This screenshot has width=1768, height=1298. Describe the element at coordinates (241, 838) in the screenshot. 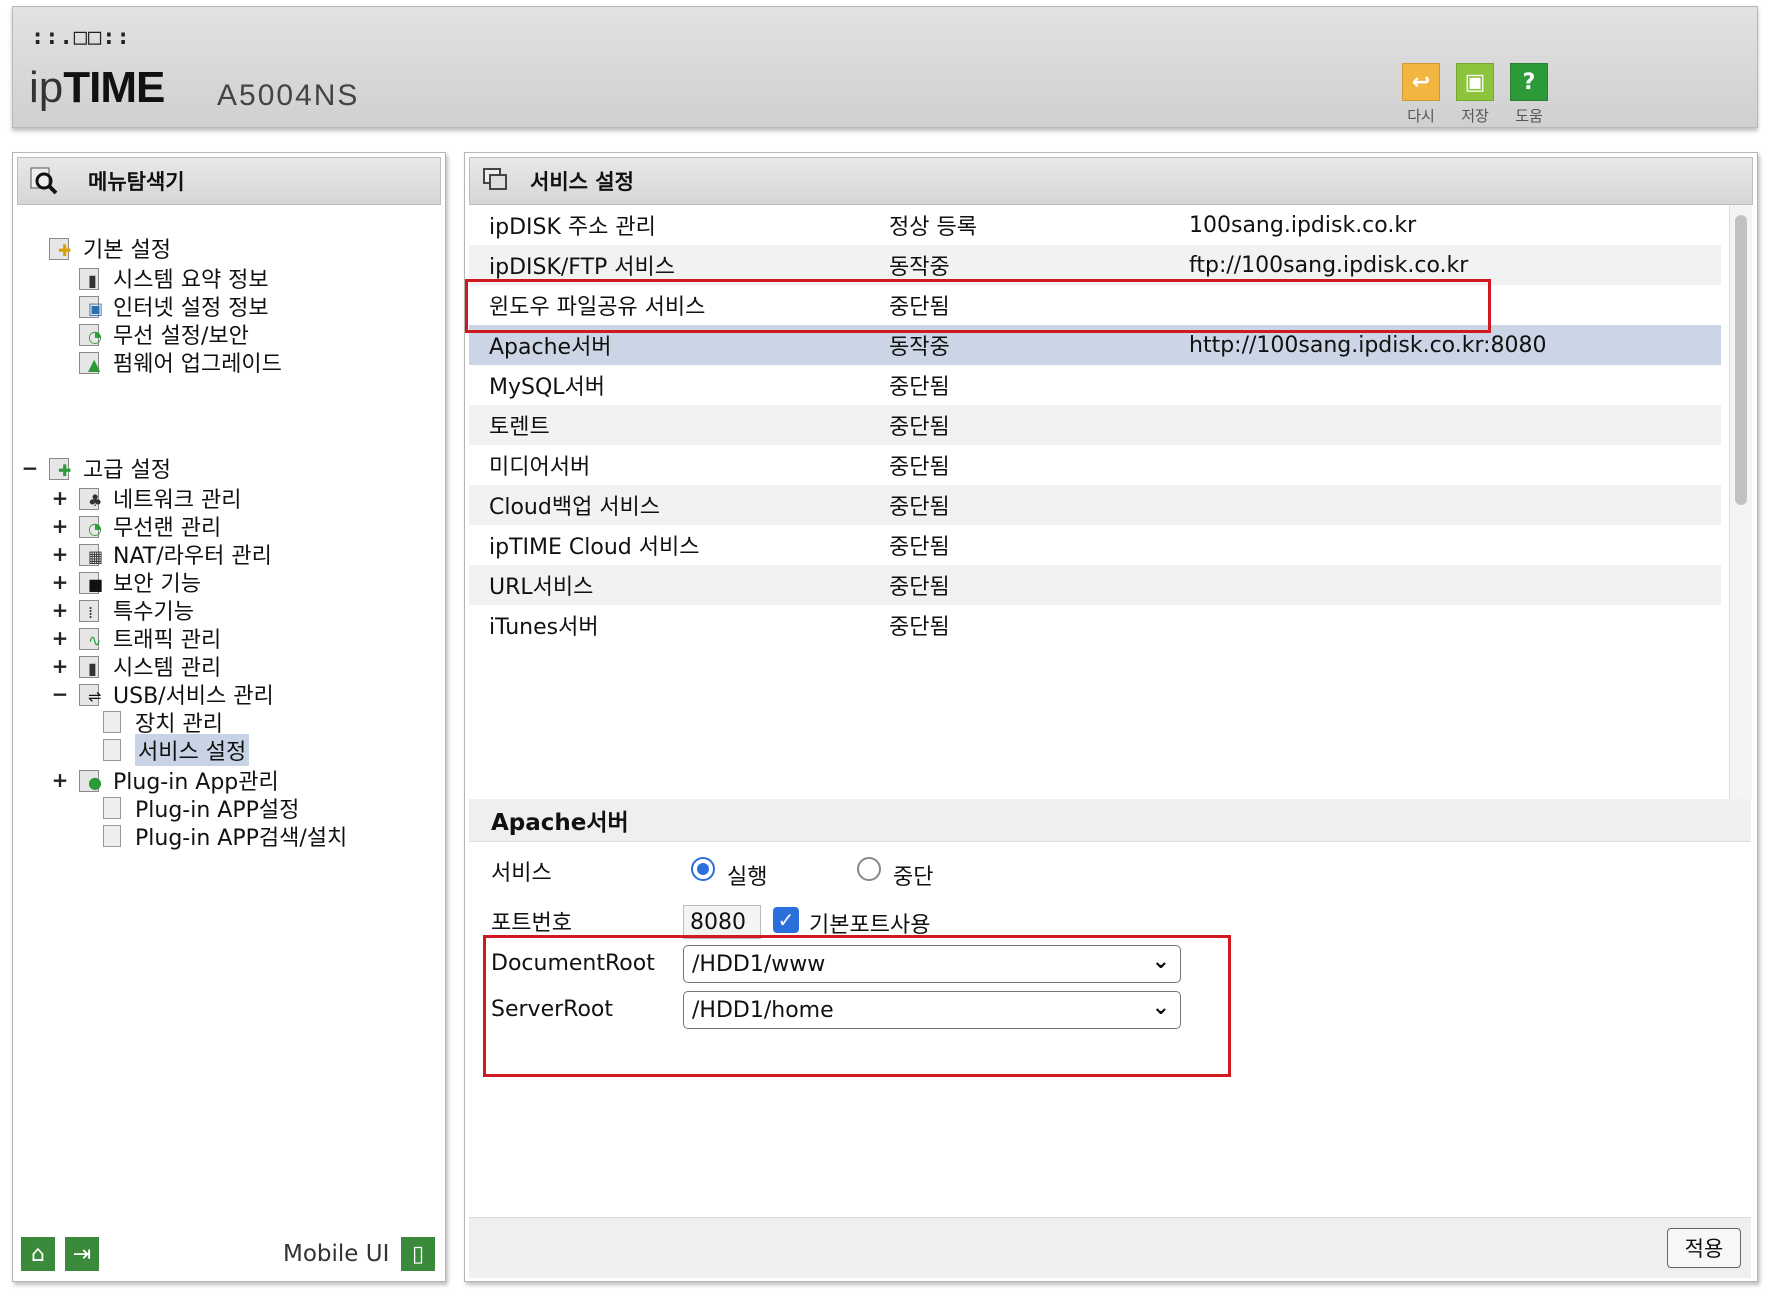

I see `tree-label: Plug-in APP검색/설치` at that location.